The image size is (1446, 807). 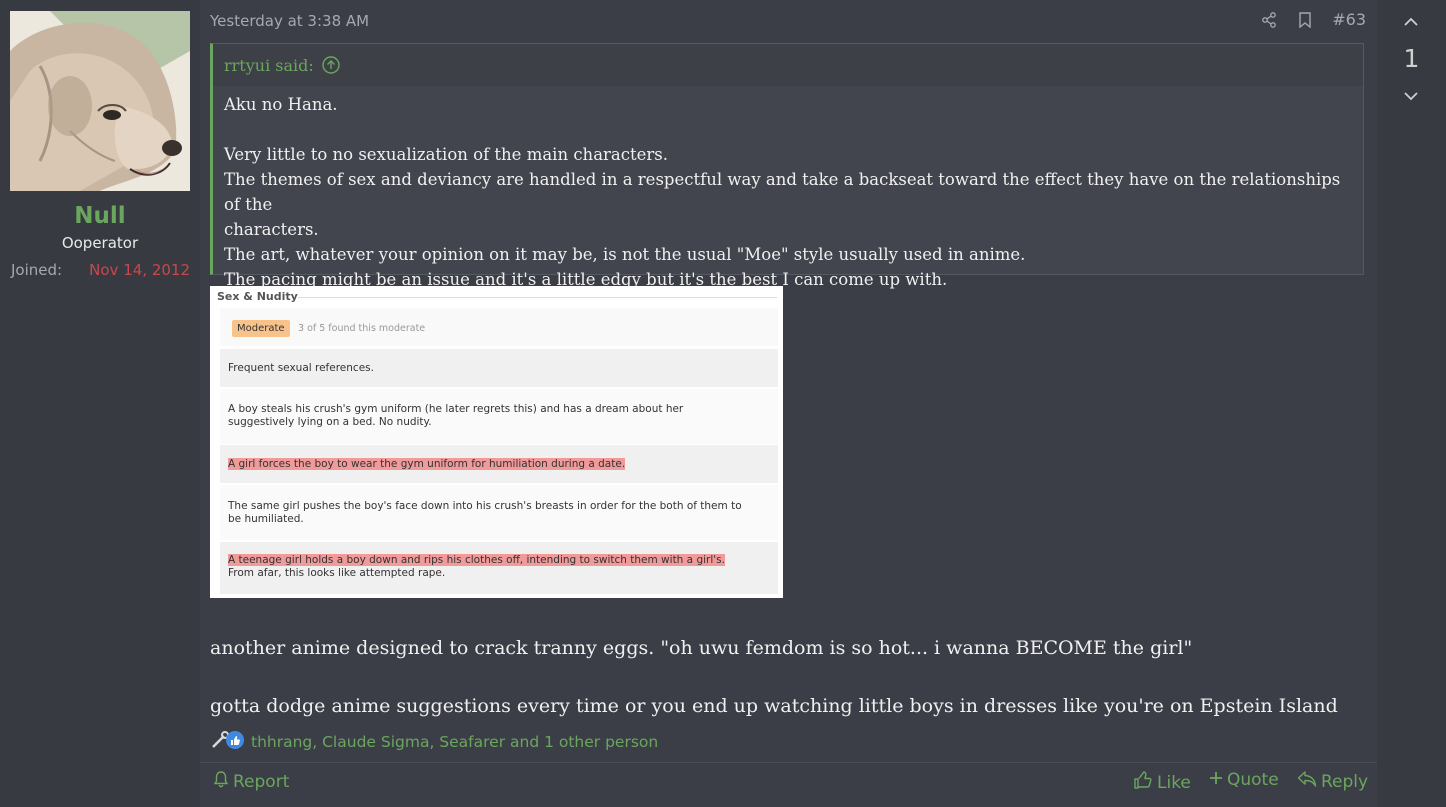 I want to click on vote-count: 1, so click(x=1411, y=58).